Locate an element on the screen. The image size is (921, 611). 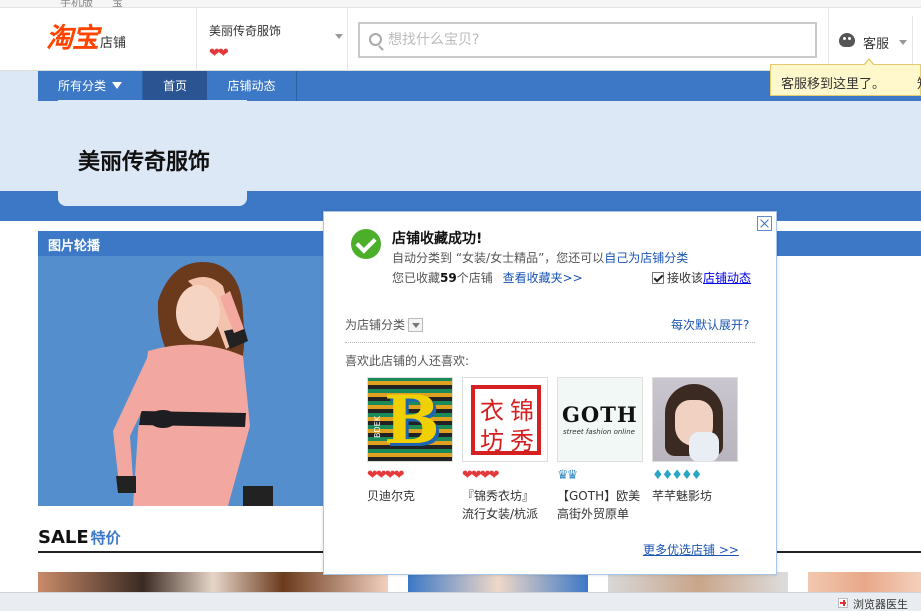
header: 淘宝 店铺 美丽传奇服饰 ❤❤ 客服 is located at coordinates (460, 43).